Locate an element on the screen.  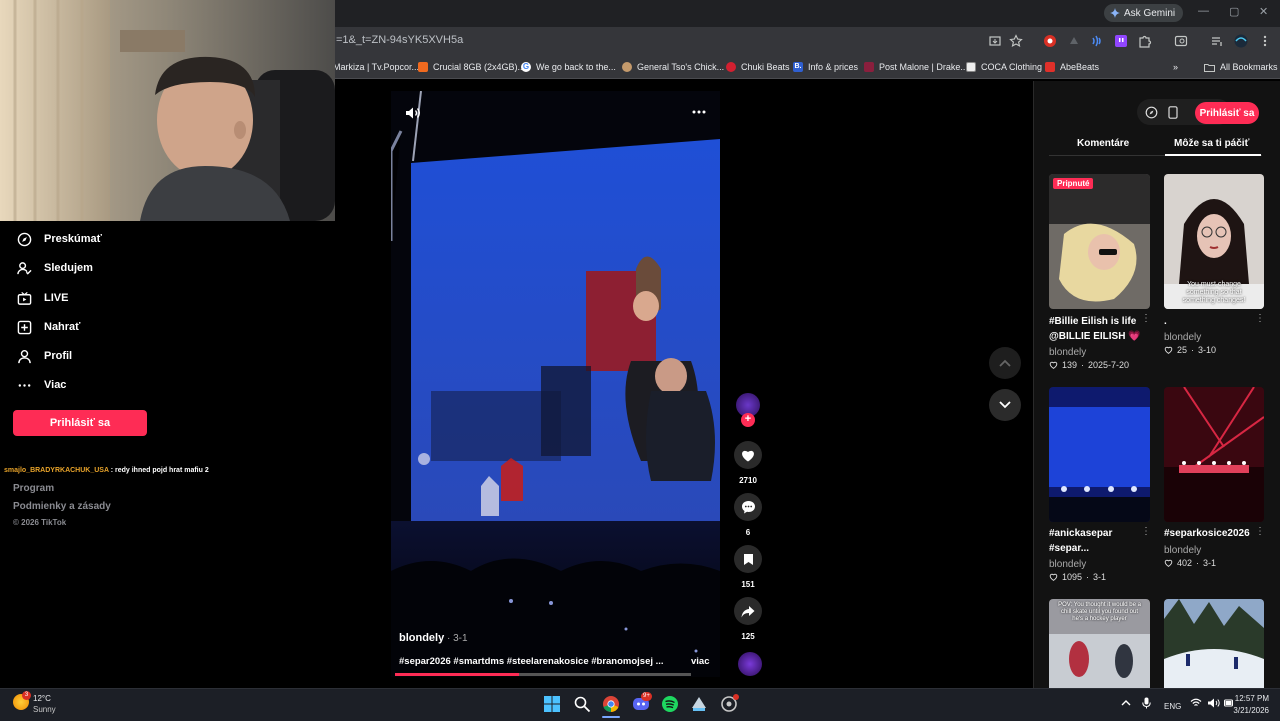
ask-gemini-button: Ask Gemini is located at coordinates (1144, 13).